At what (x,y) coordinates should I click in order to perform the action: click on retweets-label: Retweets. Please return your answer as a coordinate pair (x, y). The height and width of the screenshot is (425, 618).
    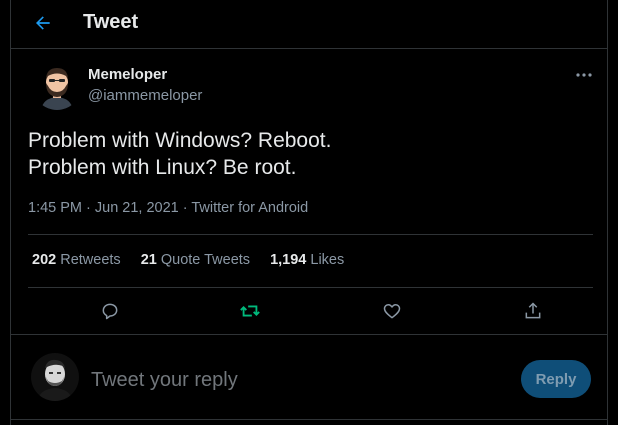
    Looking at the image, I should click on (90, 260).